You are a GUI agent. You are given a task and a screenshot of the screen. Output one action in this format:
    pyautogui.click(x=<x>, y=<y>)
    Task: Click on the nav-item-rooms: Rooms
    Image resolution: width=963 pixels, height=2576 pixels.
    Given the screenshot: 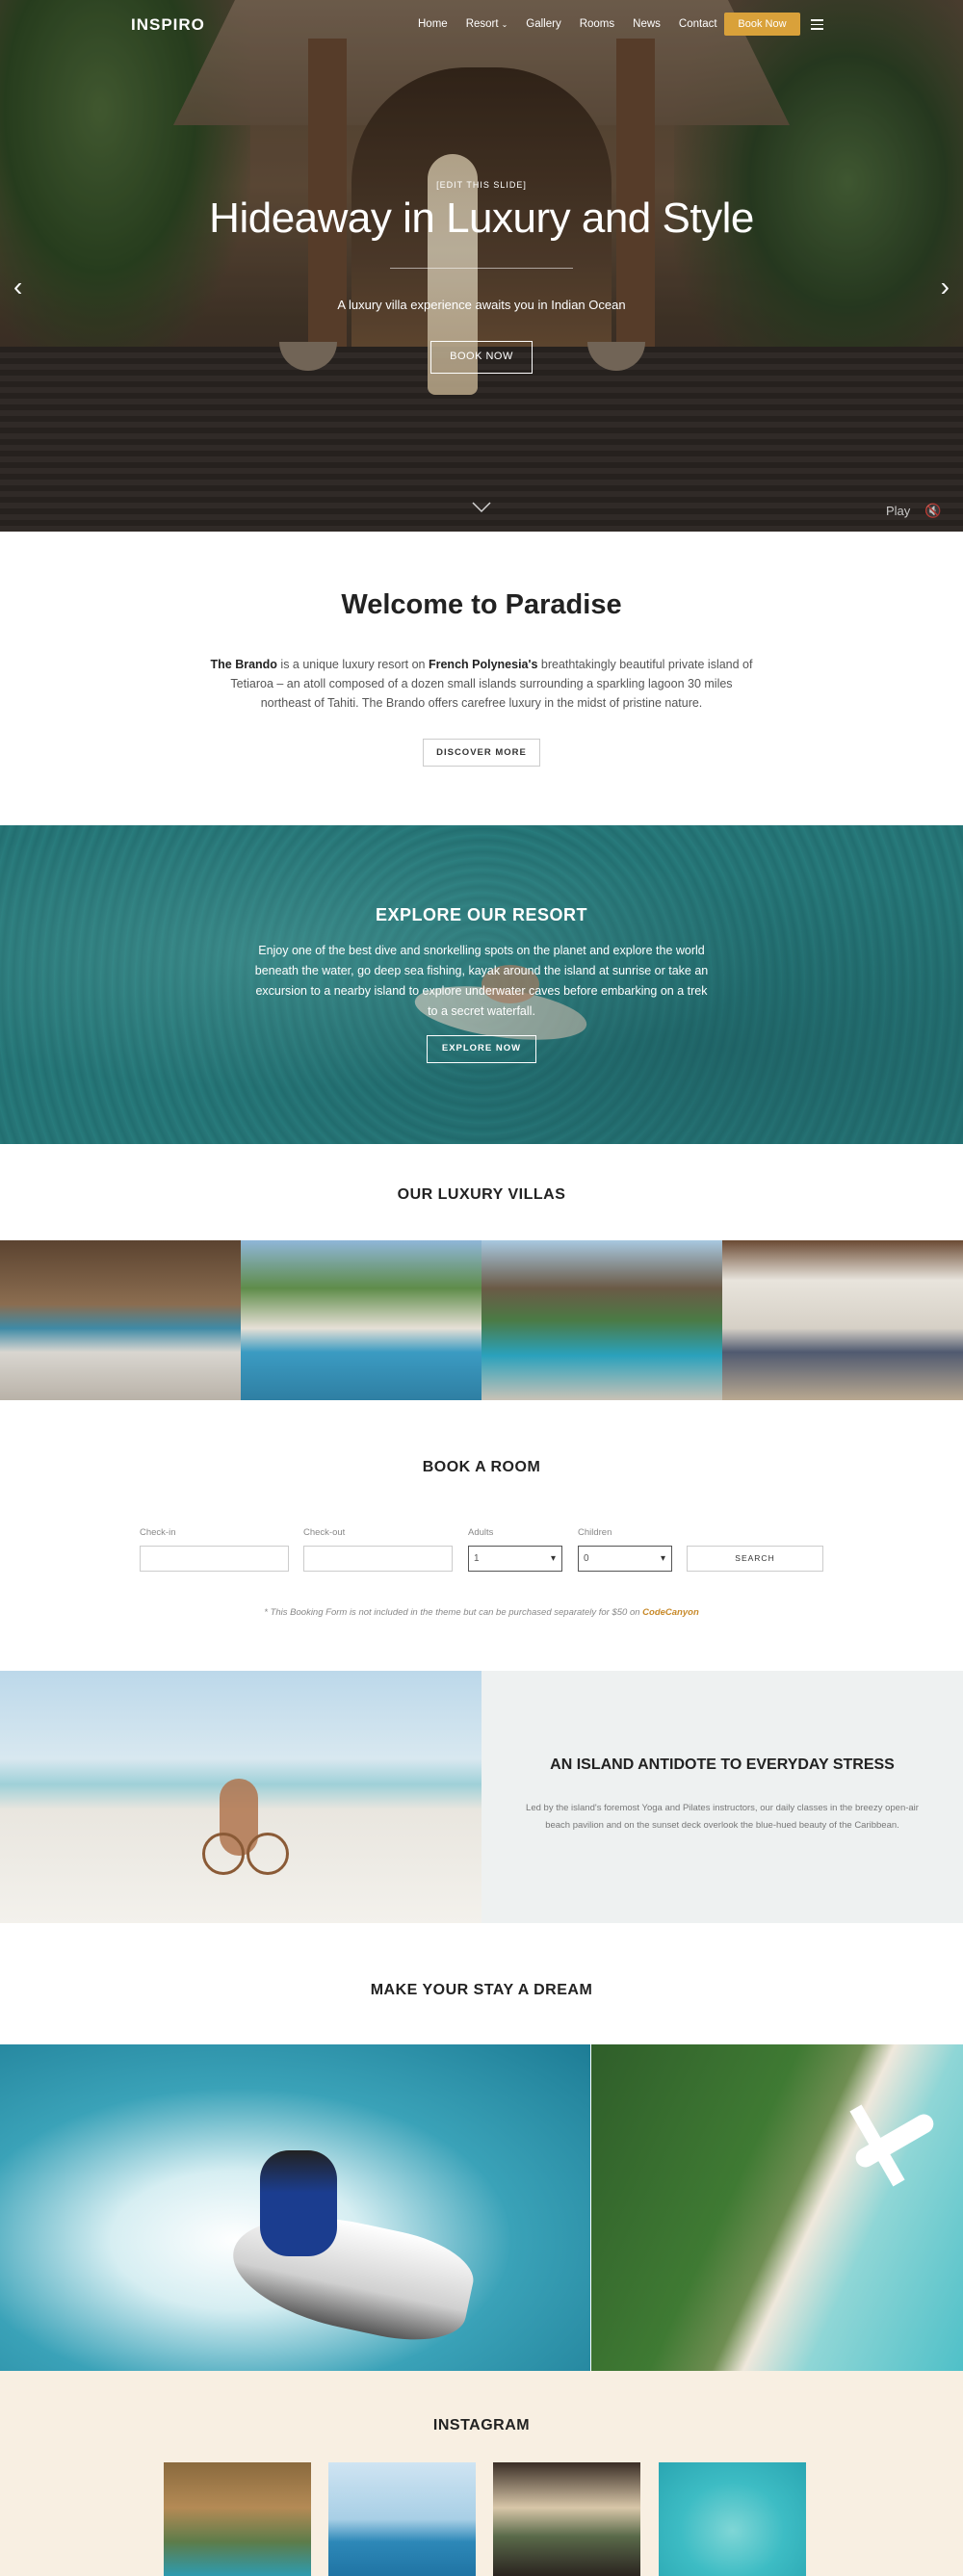 What is the action you would take?
    pyautogui.click(x=597, y=24)
    